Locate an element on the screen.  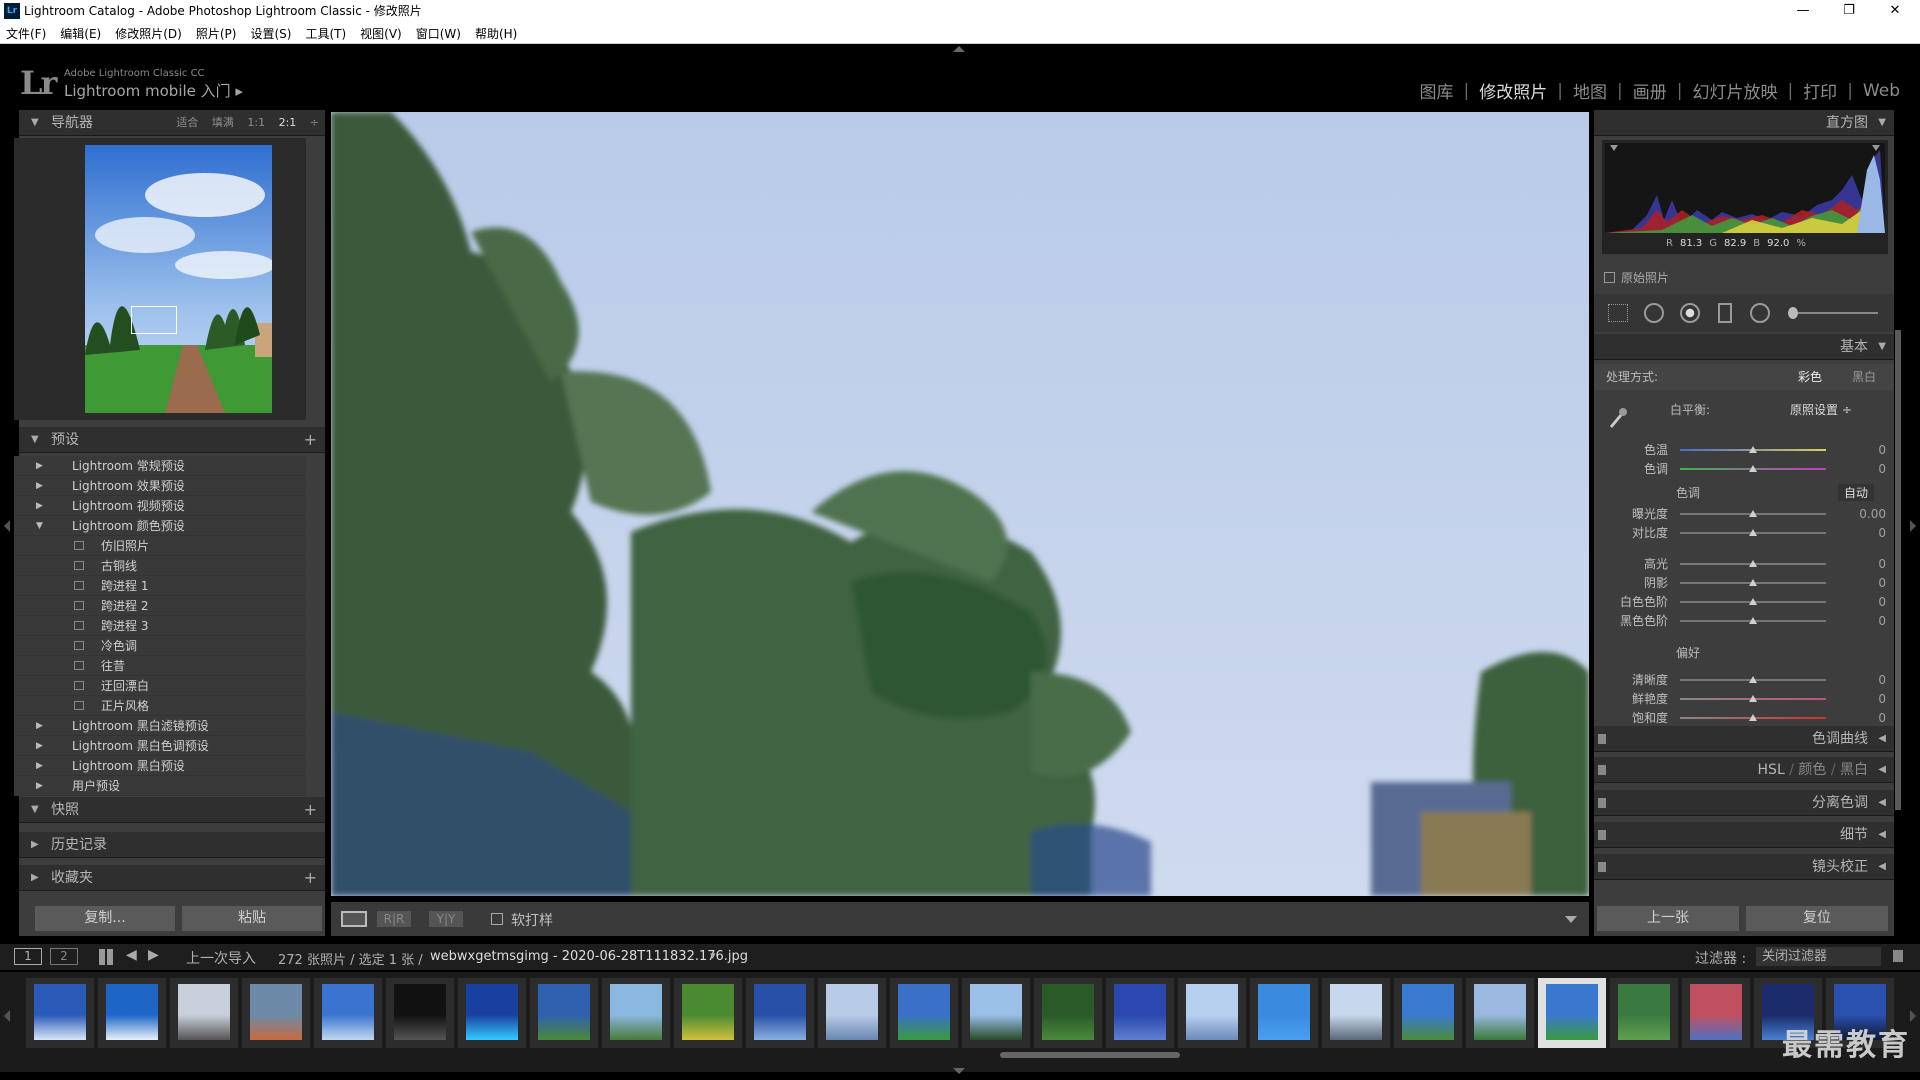
module-slideshow: 幻灯片放映 is located at coordinates (1734, 90).